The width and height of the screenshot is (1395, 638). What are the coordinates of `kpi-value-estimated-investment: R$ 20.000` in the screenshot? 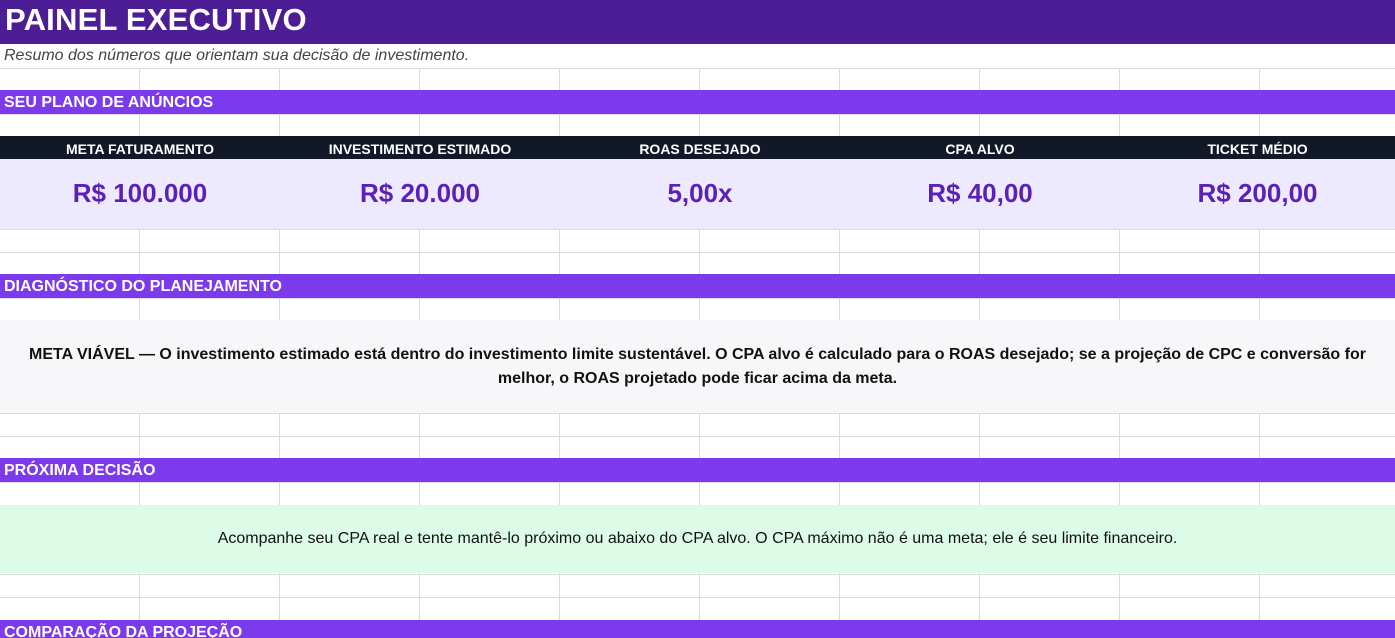 It's located at (420, 194).